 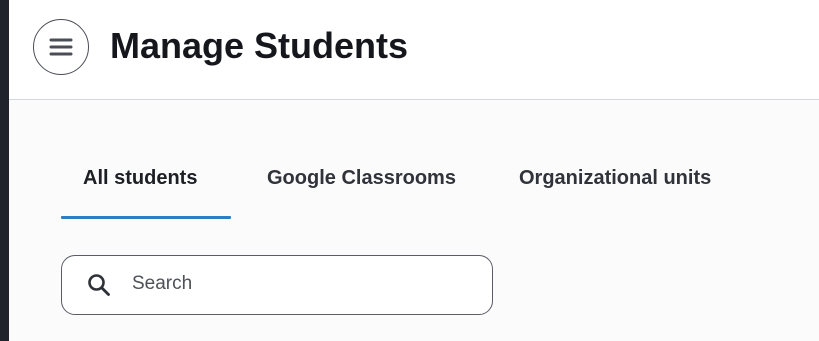 What do you see at coordinates (302, 284) in the screenshot?
I see `search-input` at bounding box center [302, 284].